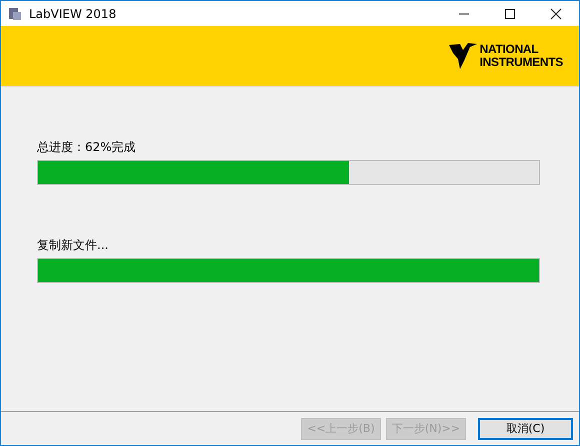  I want to click on logo-text: NATIONAL, so click(510, 49).